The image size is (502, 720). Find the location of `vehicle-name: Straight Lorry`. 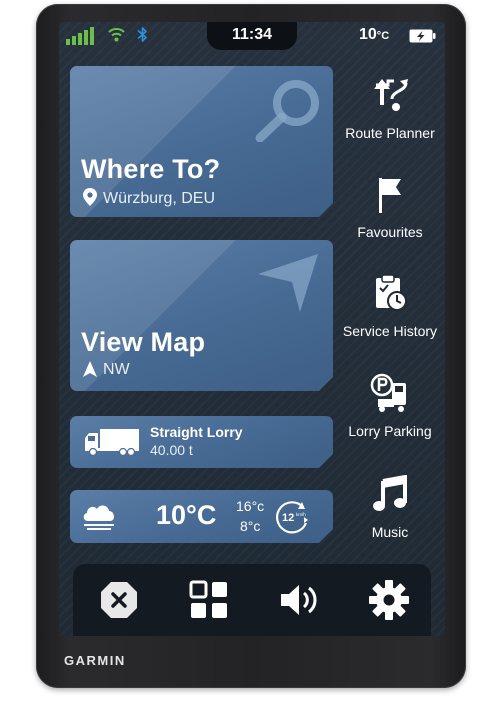

vehicle-name: Straight Lorry is located at coordinates (196, 432).